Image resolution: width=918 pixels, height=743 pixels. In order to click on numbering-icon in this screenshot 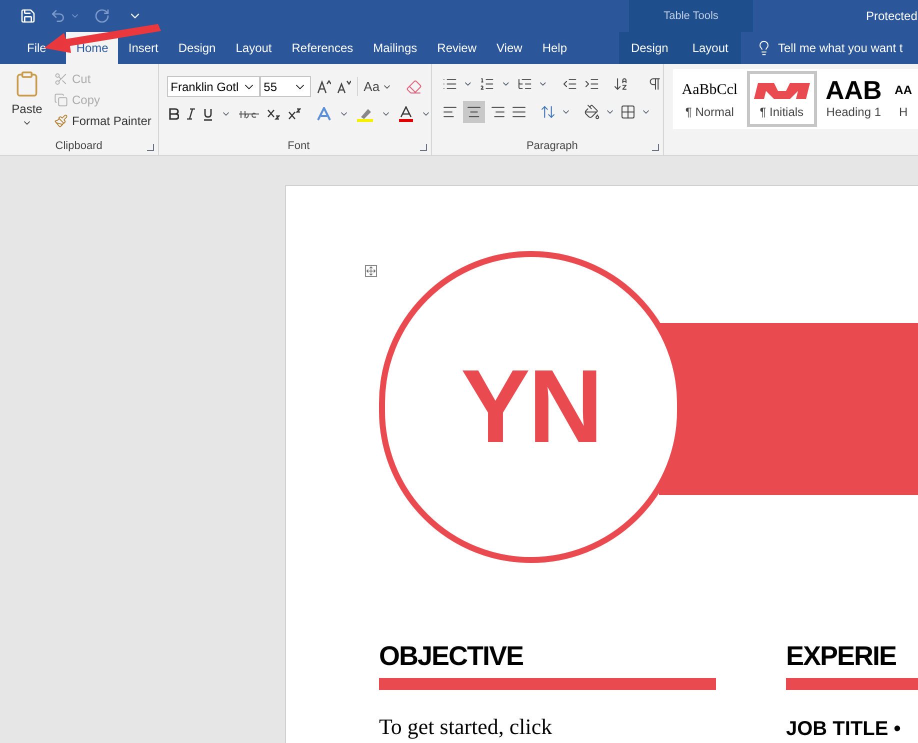, I will do `click(487, 84)`.